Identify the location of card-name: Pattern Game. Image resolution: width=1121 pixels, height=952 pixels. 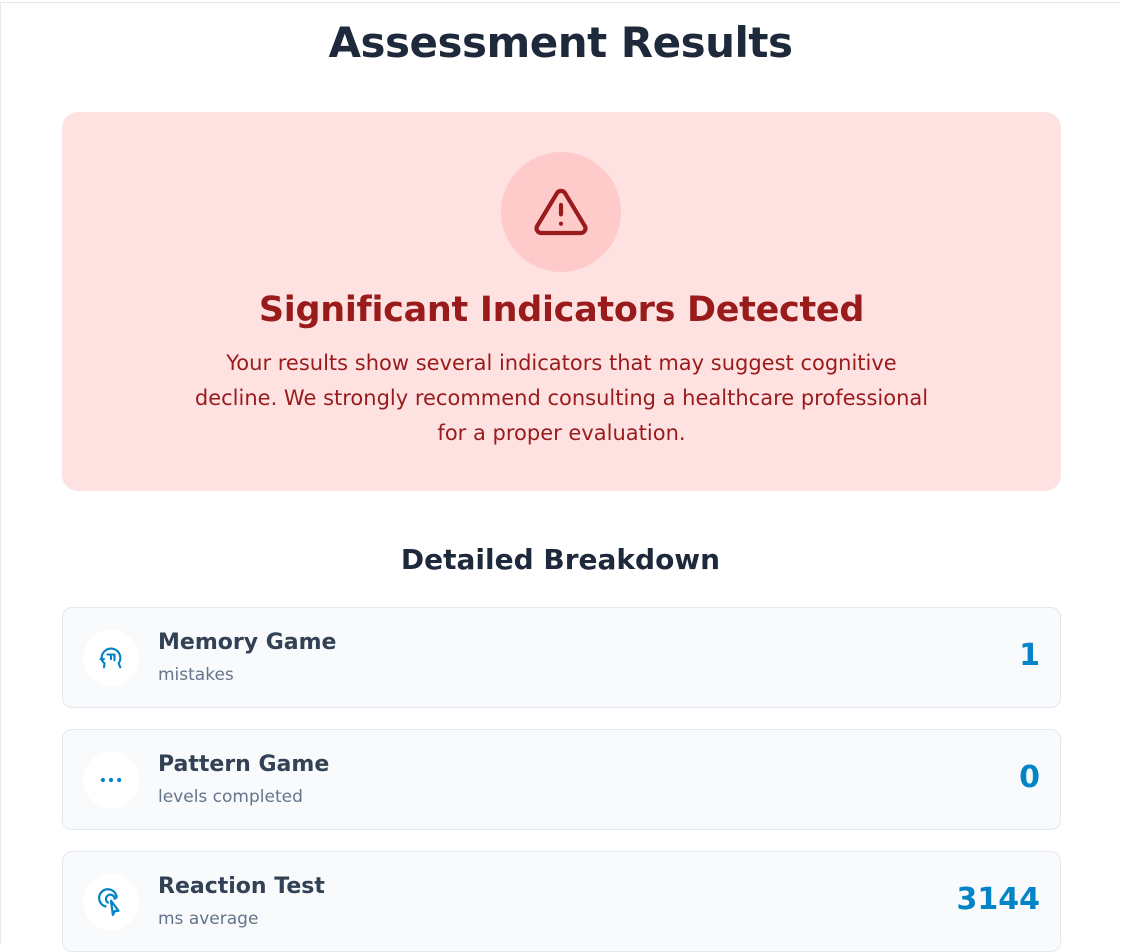
(244, 764).